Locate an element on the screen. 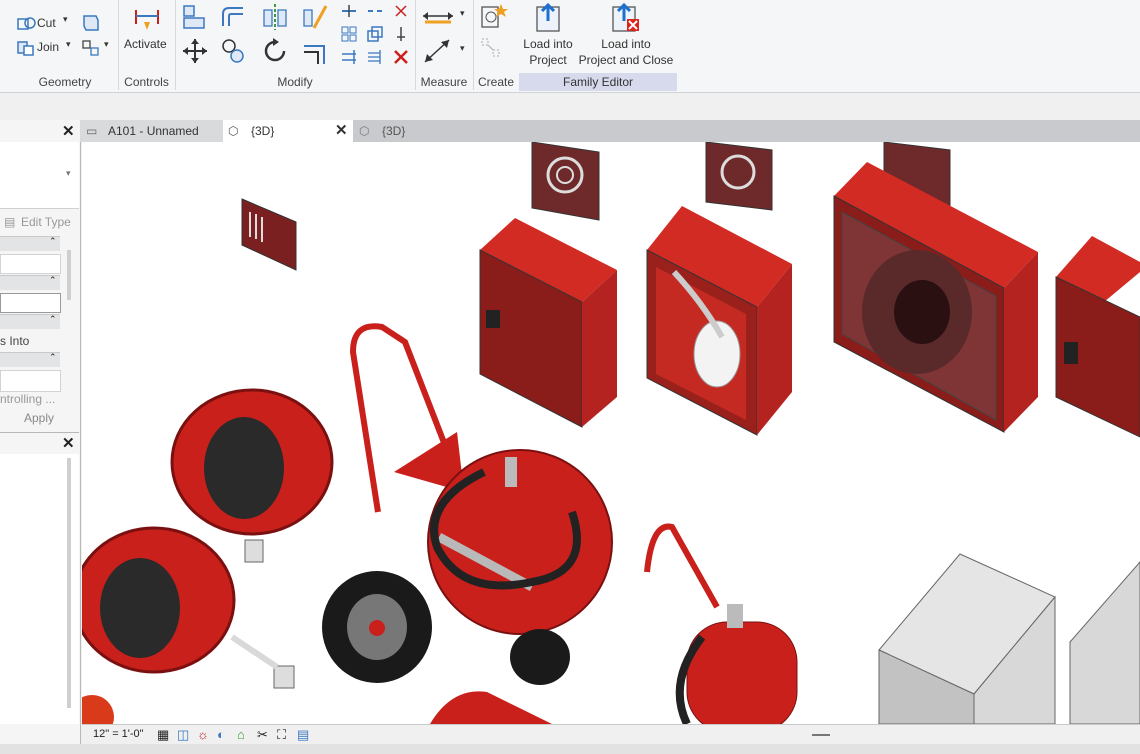 The height and width of the screenshot is (754, 1140). render-icon: ⌂ is located at coordinates (241, 734).